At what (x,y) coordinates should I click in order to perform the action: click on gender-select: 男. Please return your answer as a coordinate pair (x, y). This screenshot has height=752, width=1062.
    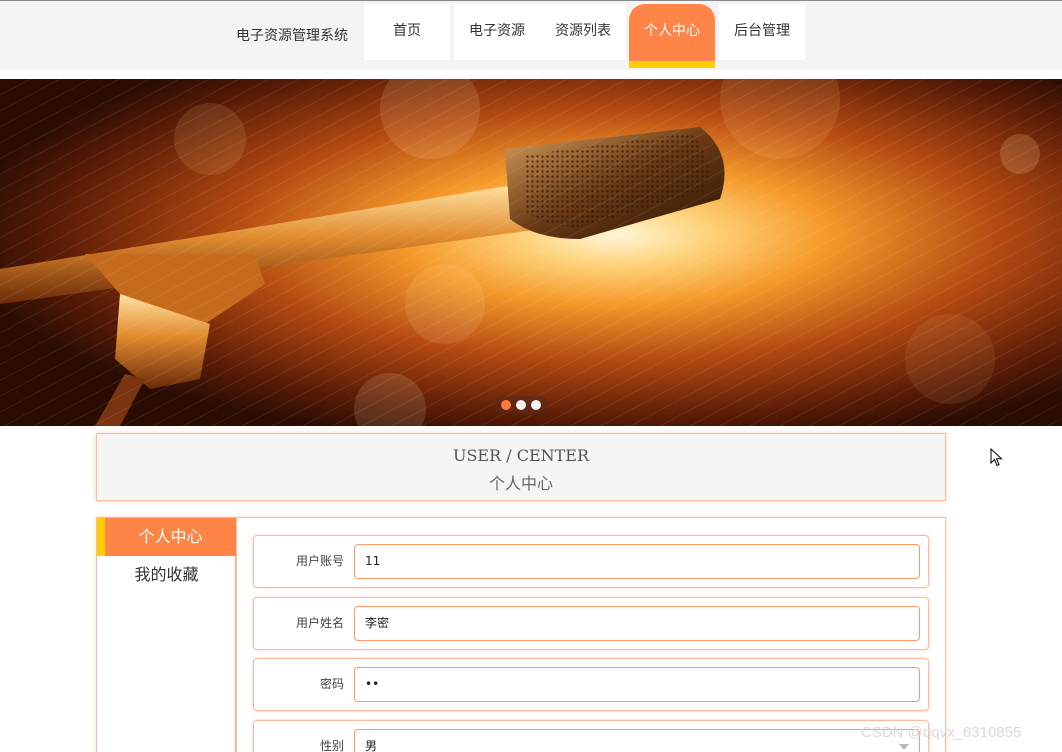
    Looking at the image, I should click on (637, 740).